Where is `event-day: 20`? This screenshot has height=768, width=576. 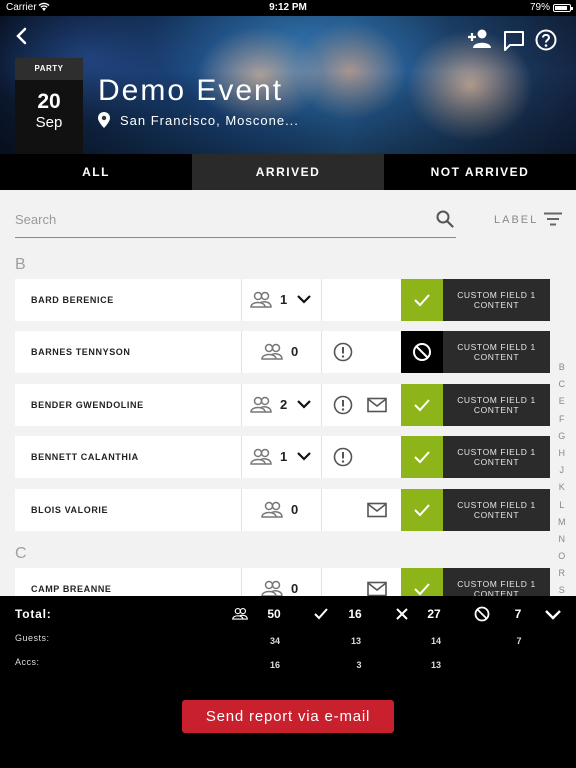 event-day: 20 is located at coordinates (49, 101).